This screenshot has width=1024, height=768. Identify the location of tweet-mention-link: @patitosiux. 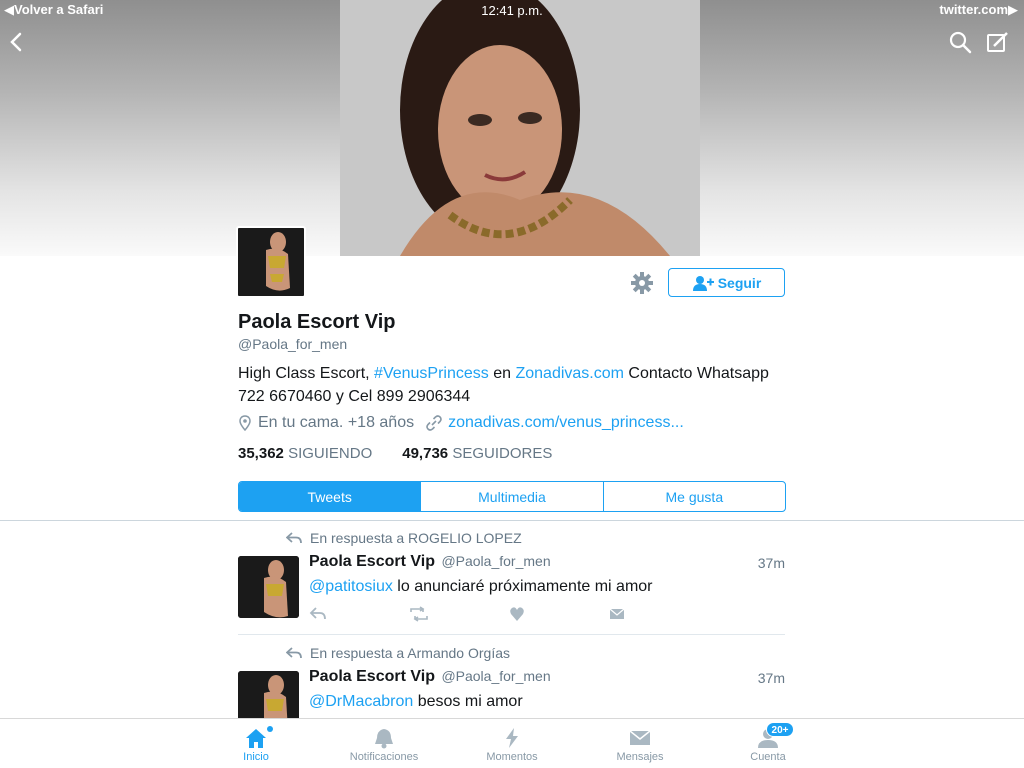
(351, 586).